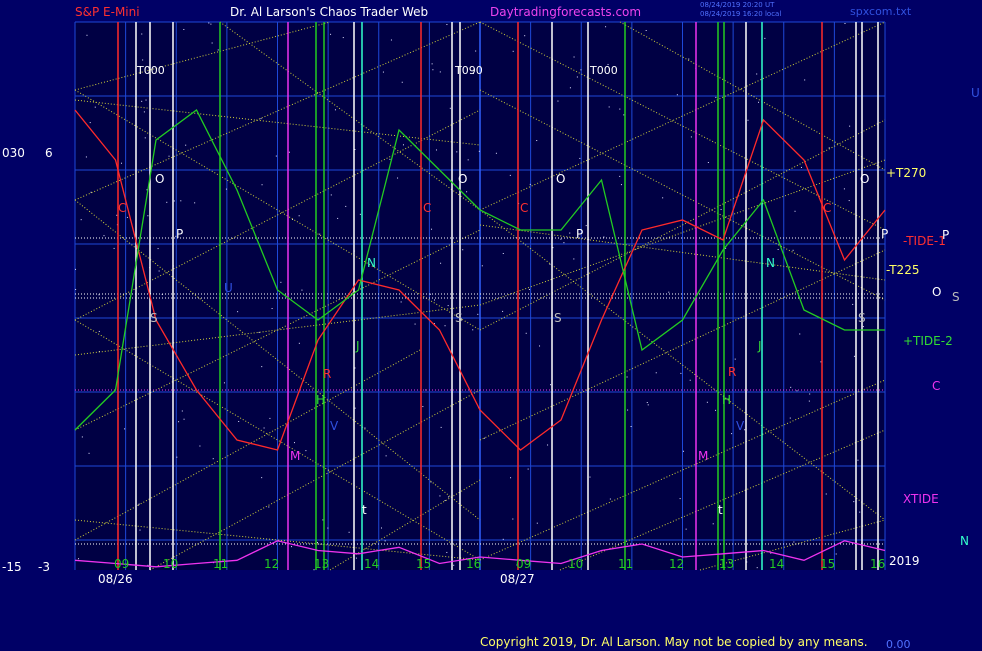 The height and width of the screenshot is (651, 982). I want to click on symbol-label: S&P E-Mini, so click(107, 12).